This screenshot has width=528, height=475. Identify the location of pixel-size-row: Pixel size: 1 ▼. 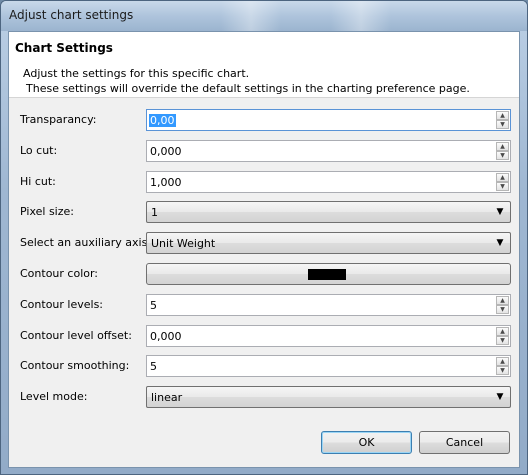
(264, 212).